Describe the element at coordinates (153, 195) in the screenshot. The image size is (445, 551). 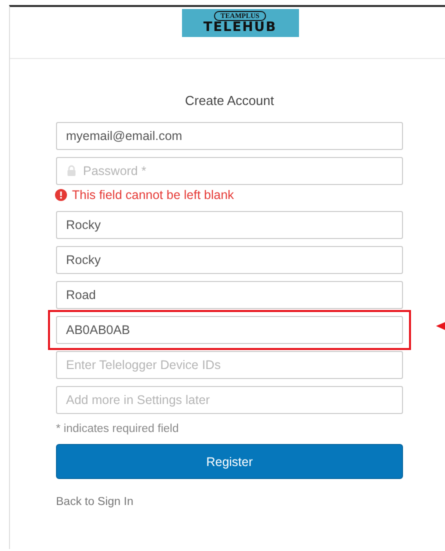
I see `error-message: This field cannot be left blank` at that location.